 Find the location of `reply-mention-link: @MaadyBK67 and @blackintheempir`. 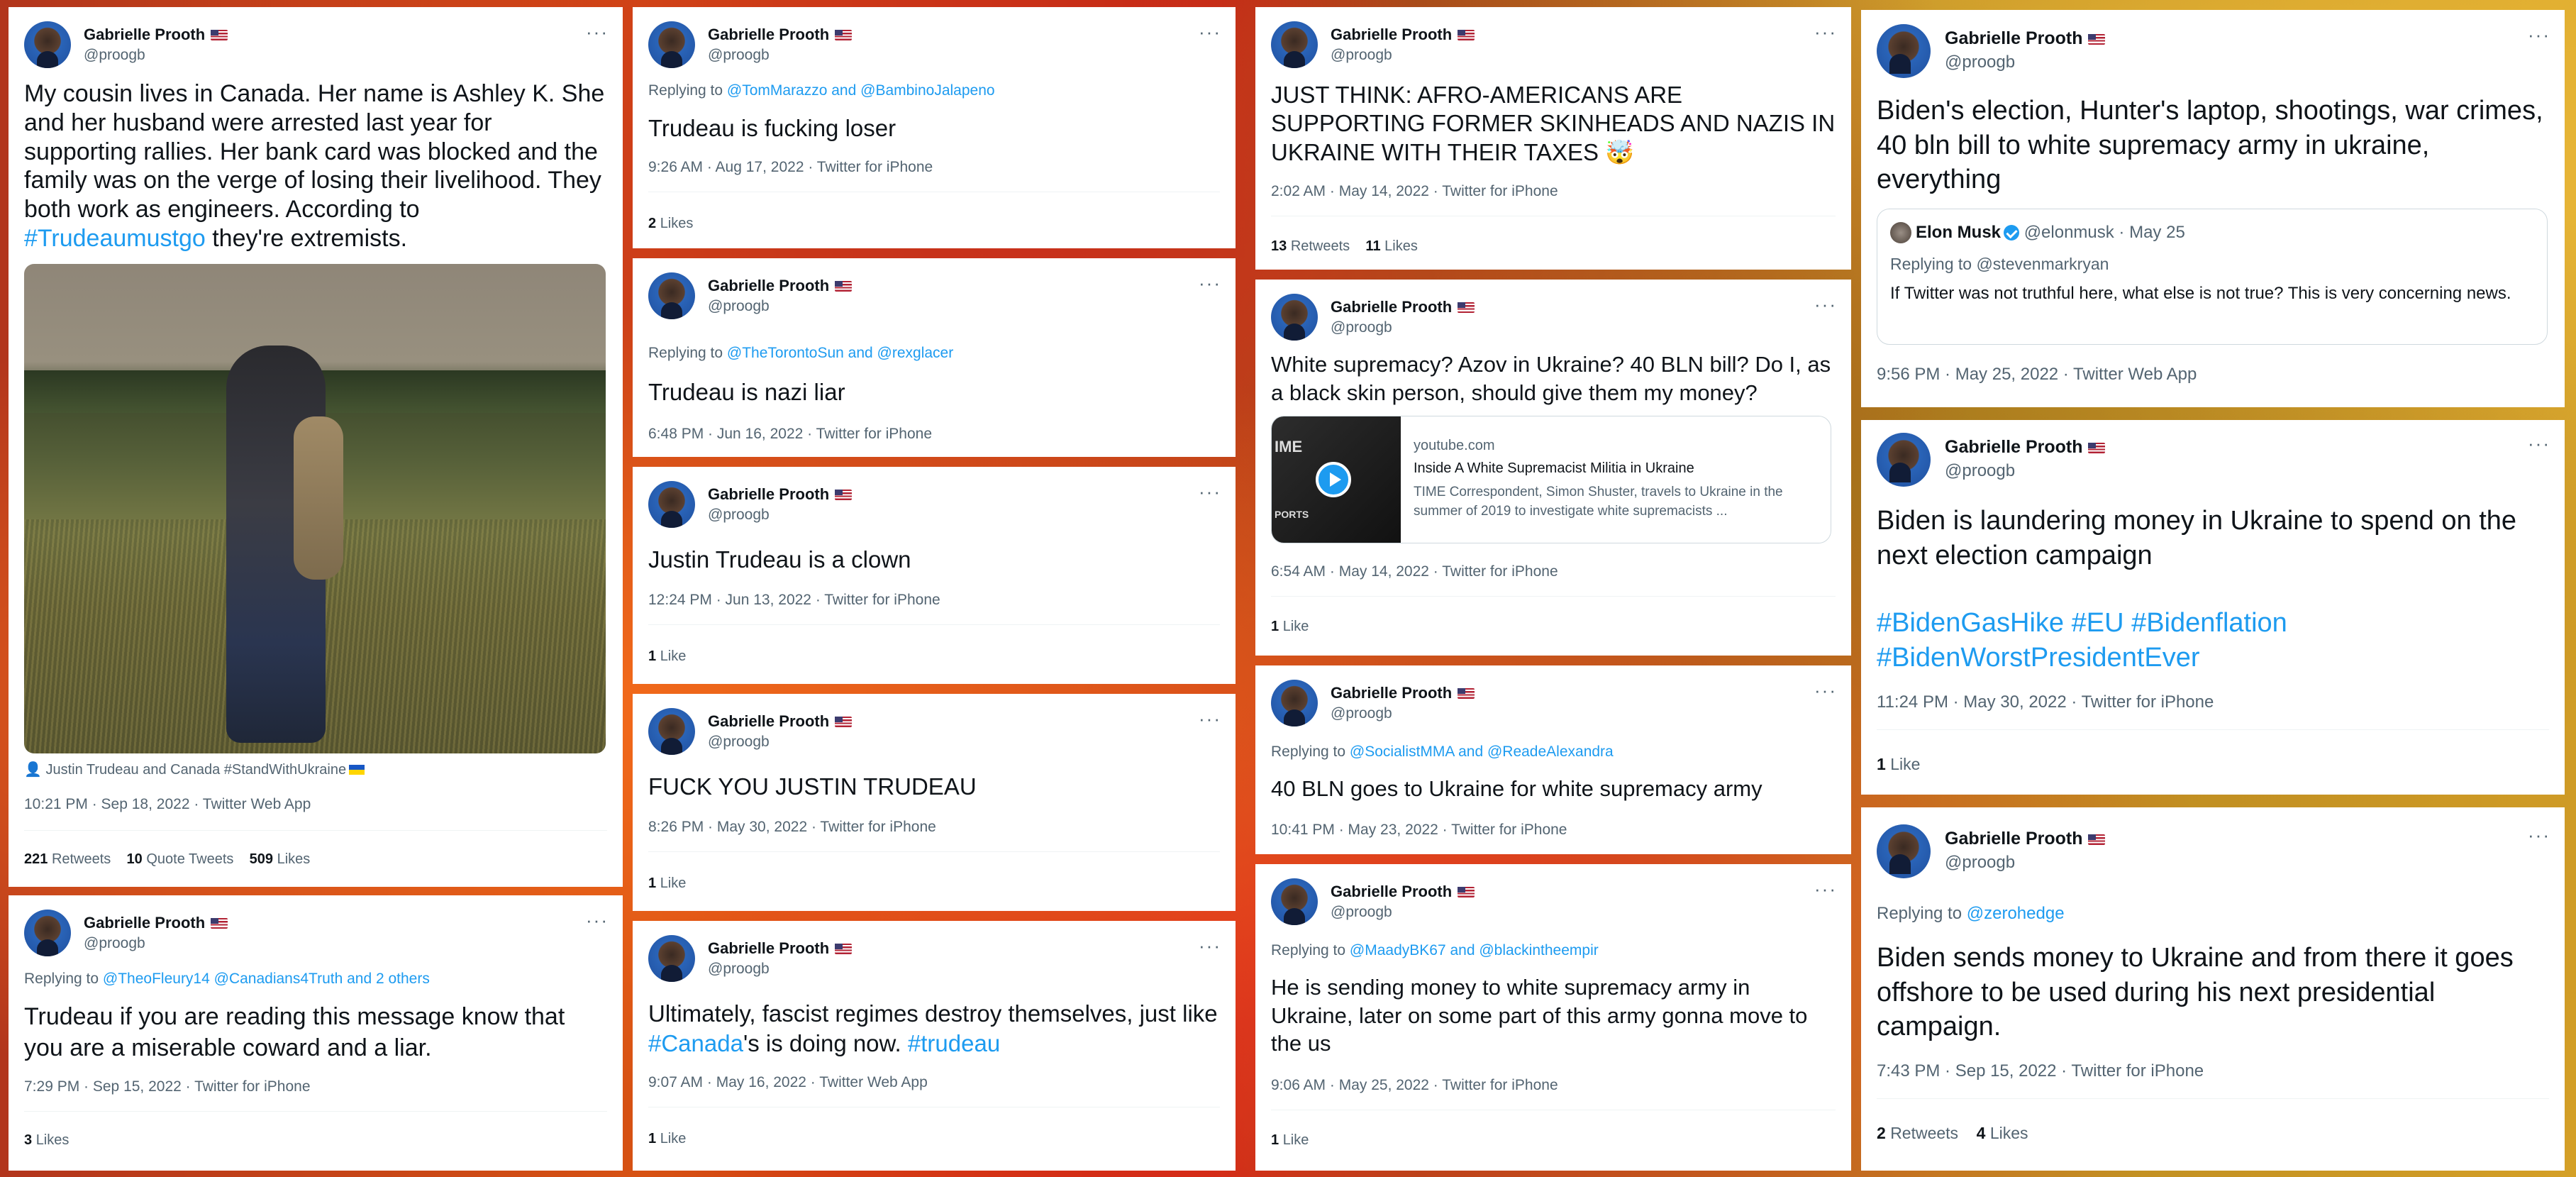

reply-mention-link: @MaadyBK67 and @blackintheempir is located at coordinates (1474, 950).